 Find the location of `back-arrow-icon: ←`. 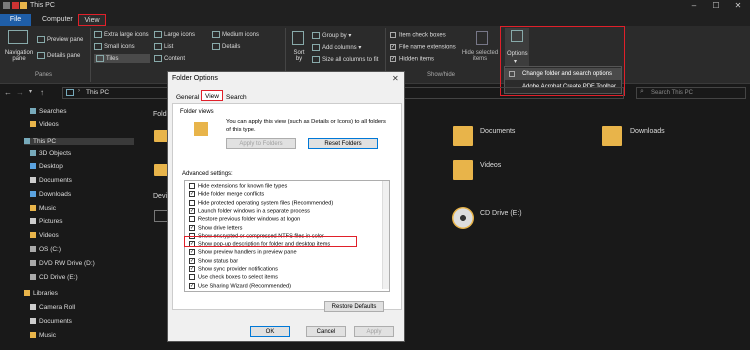

back-arrow-icon: ← is located at coordinates (8, 92).